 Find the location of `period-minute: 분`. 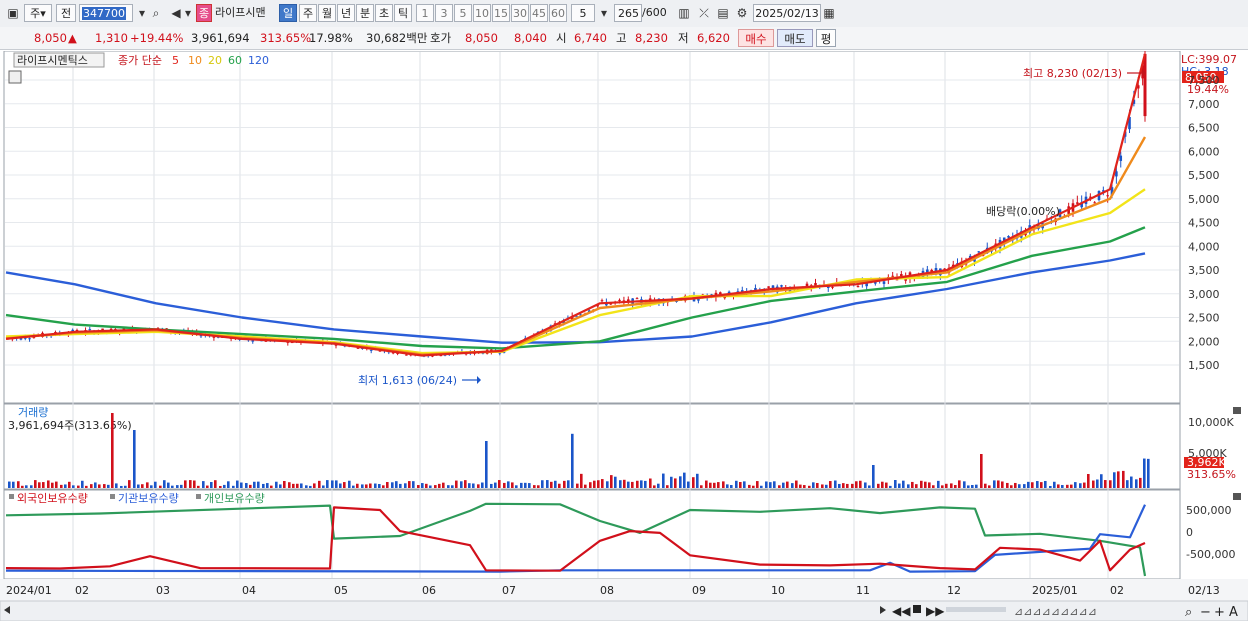

period-minute: 분 is located at coordinates (365, 13).